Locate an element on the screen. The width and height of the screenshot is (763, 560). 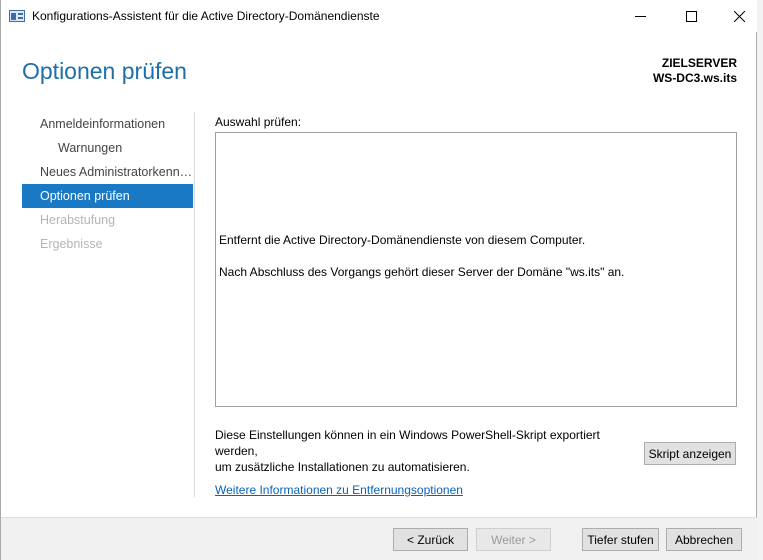
close-button is located at coordinates (739, 16).